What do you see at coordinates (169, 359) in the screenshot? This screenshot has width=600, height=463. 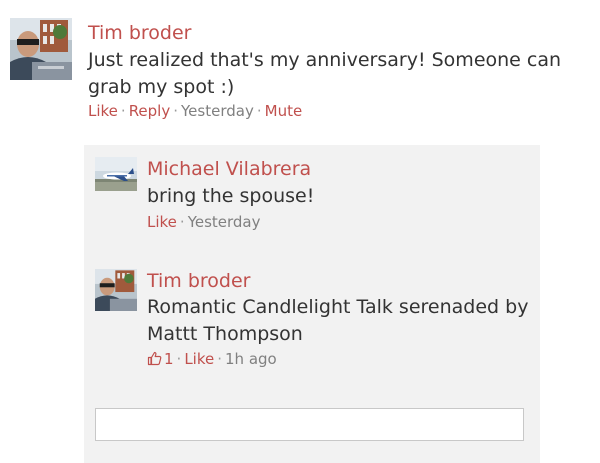 I see `like-count: 1` at bounding box center [169, 359].